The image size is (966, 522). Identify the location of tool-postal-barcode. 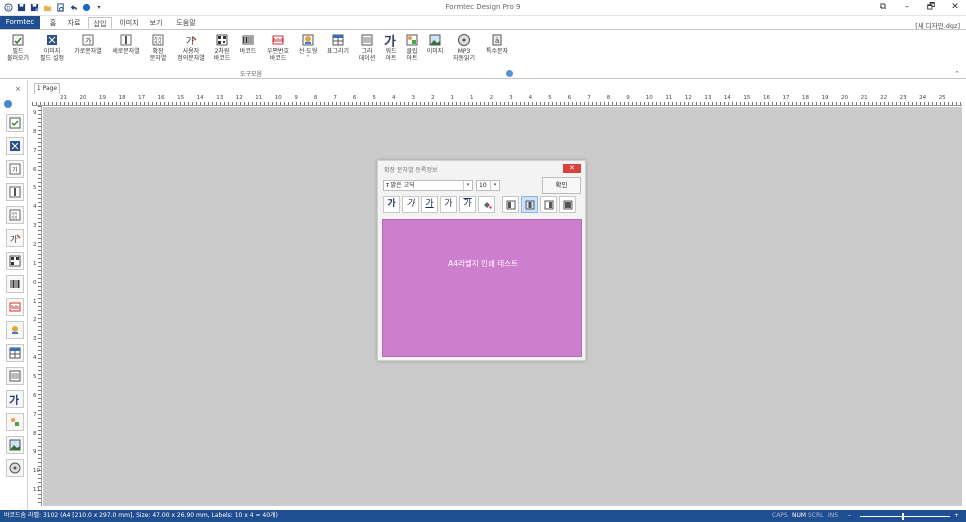
(15, 307).